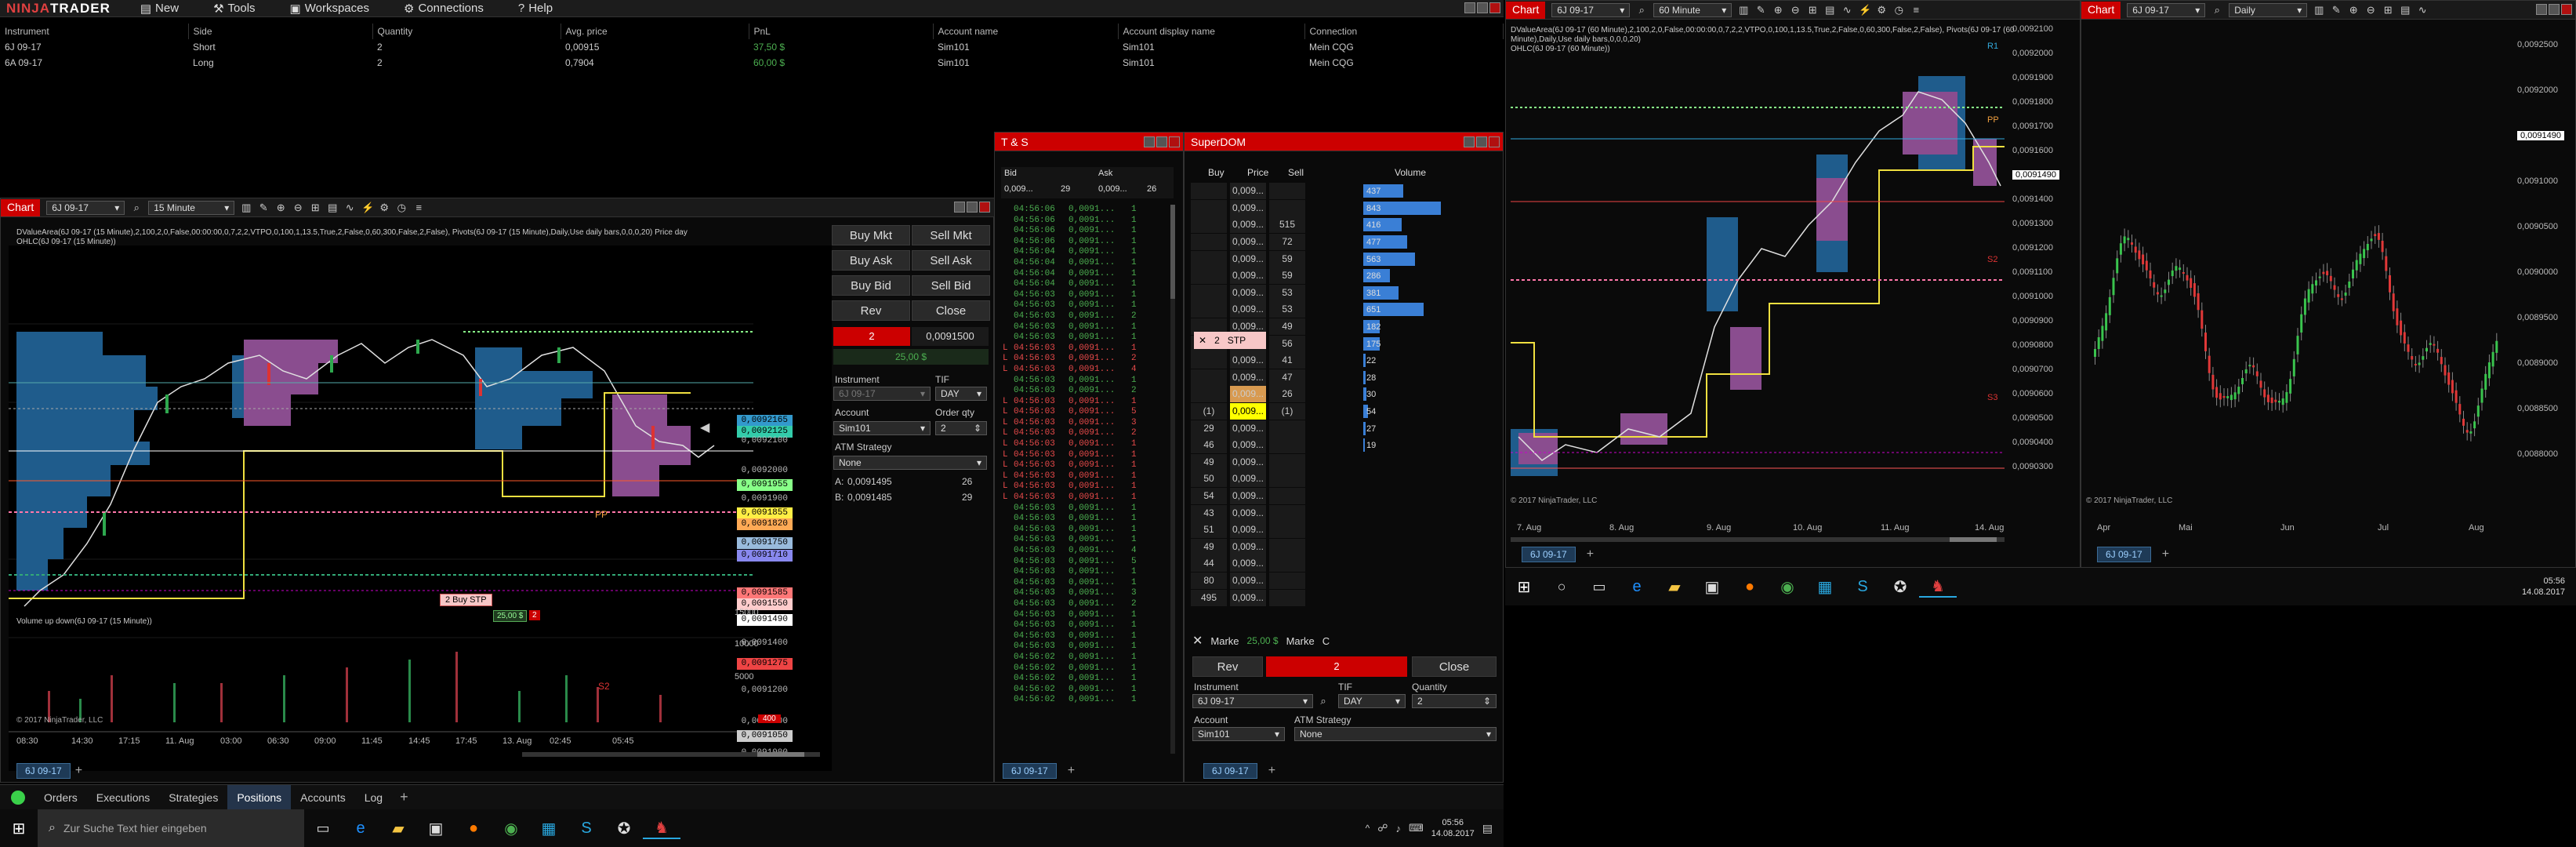 This screenshot has width=2576, height=847. What do you see at coordinates (1203, 340) in the screenshot?
I see `cancel-order-icon: ✕` at bounding box center [1203, 340].